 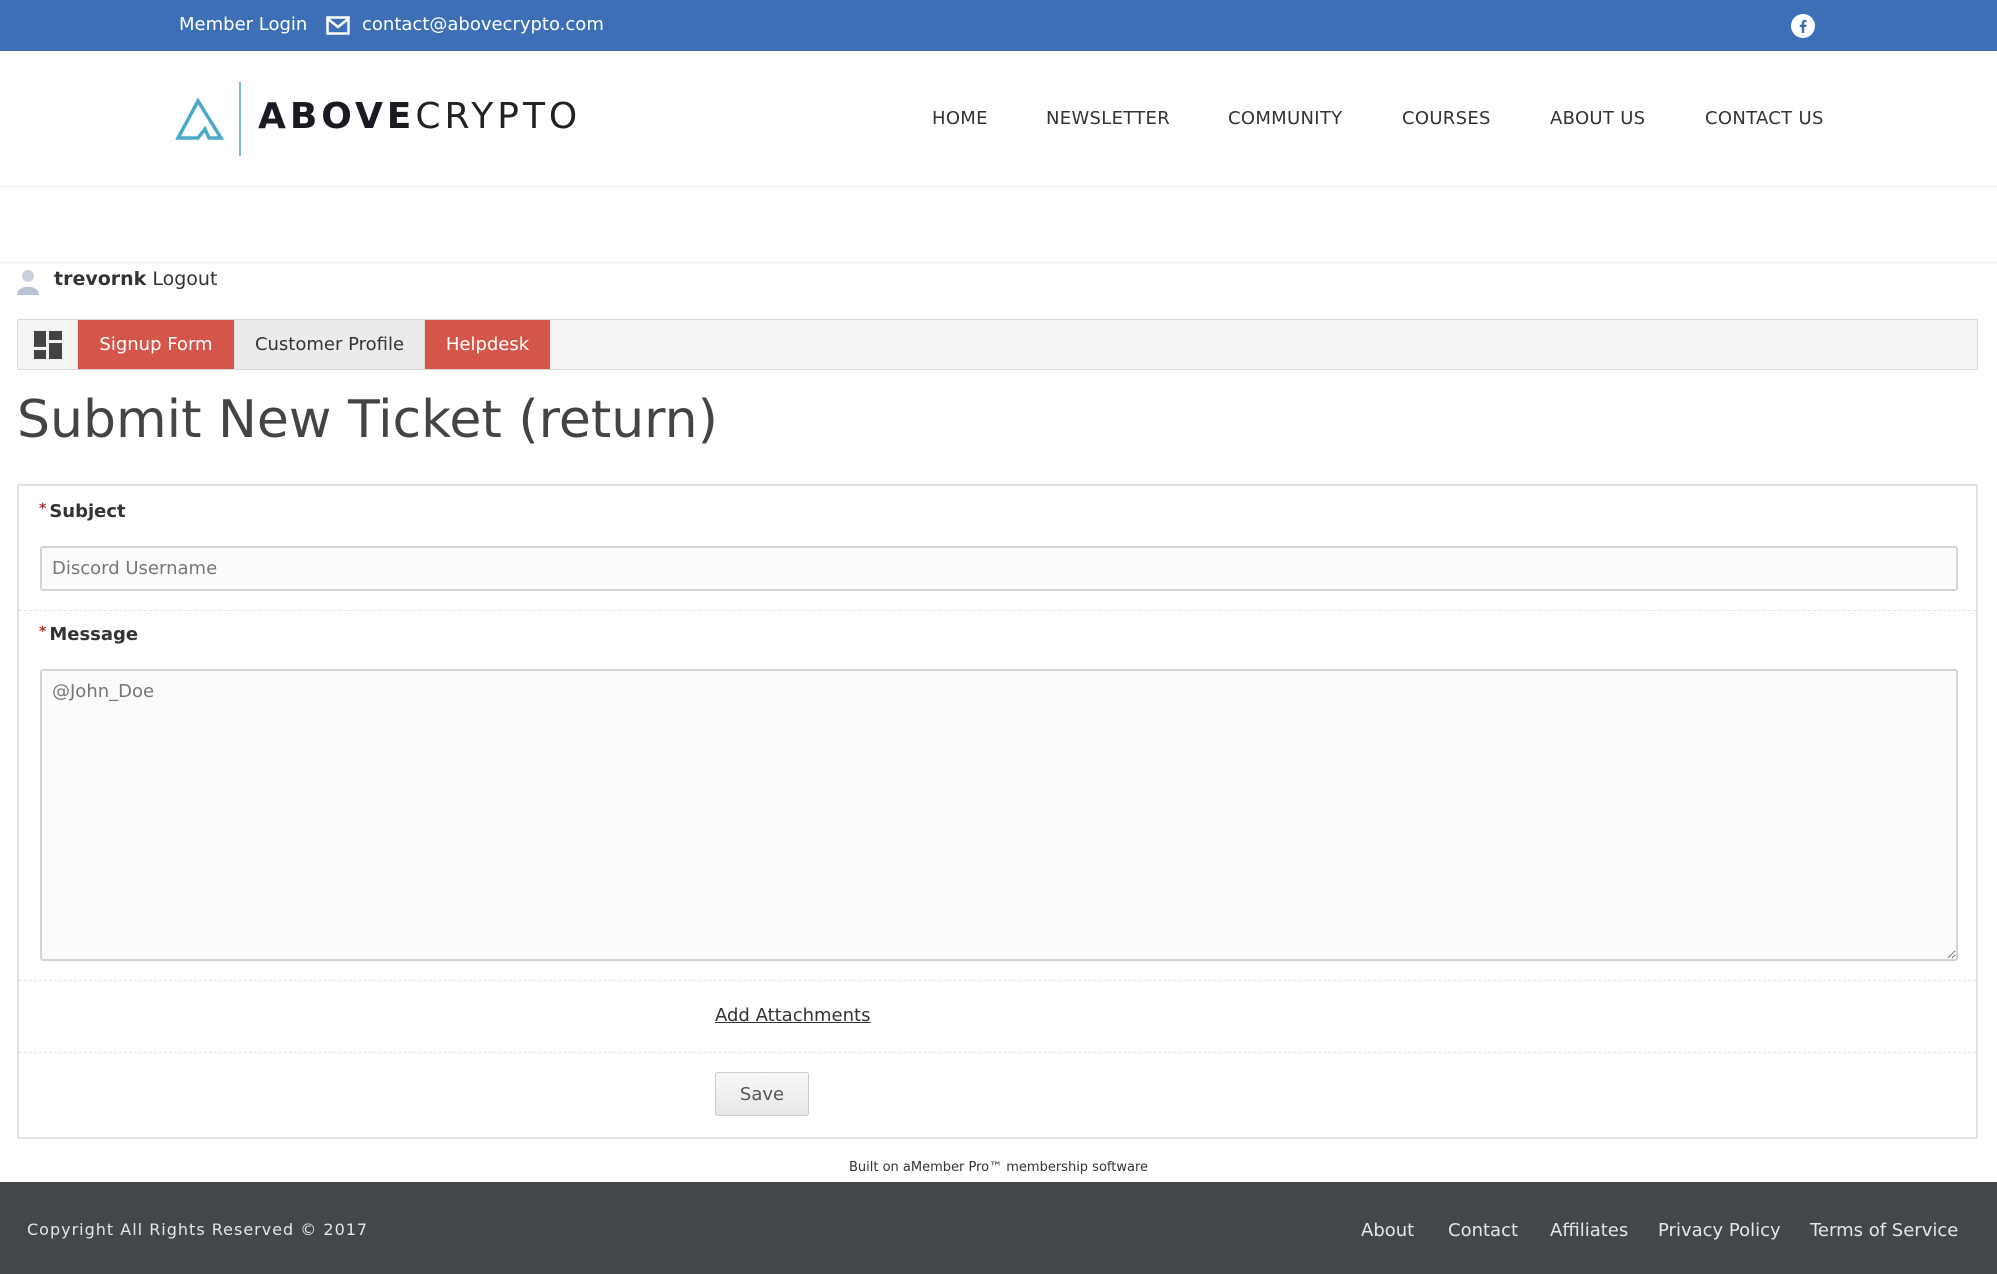 I want to click on member-login-link: Member Login, so click(x=243, y=24).